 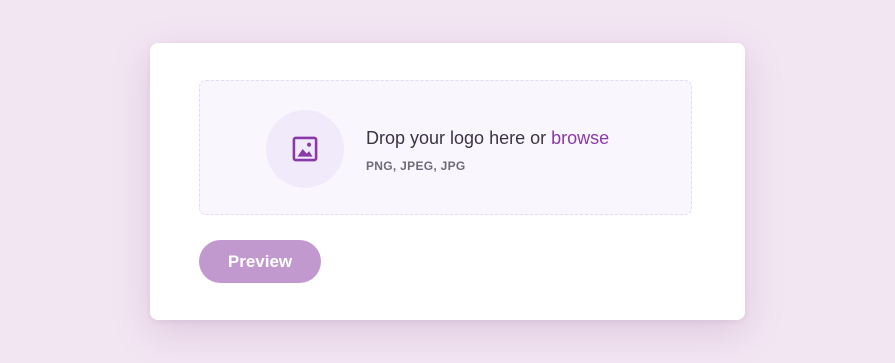 I want to click on accepted-formats: PNG, JPEG, JPG, so click(x=416, y=166).